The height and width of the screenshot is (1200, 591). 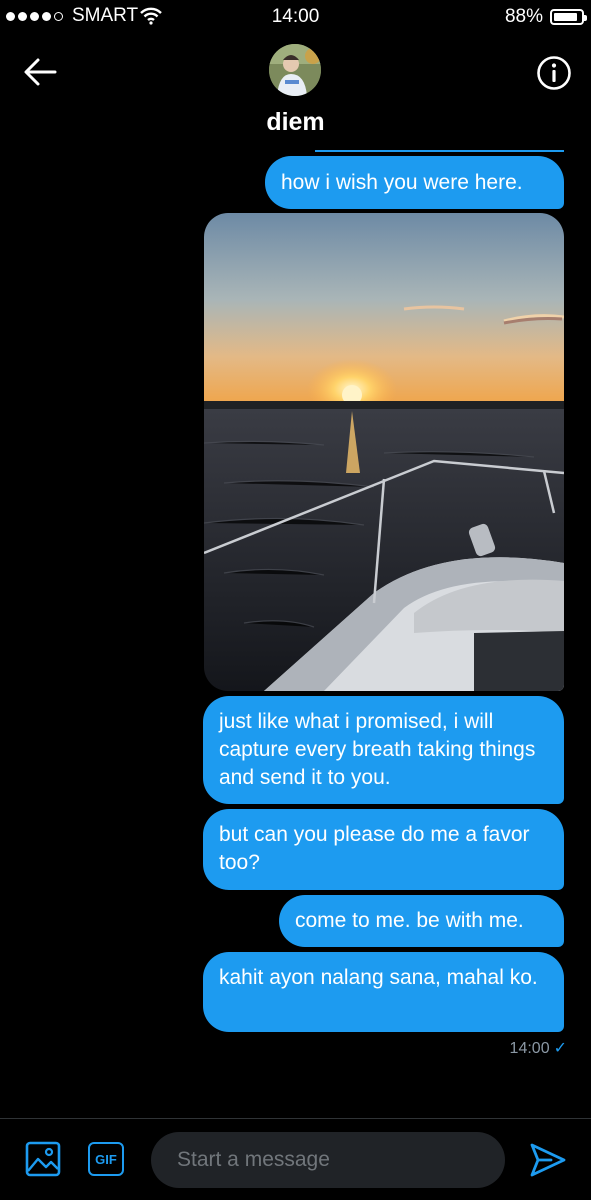 I want to click on composer-divider, so click(x=295, y=1118).